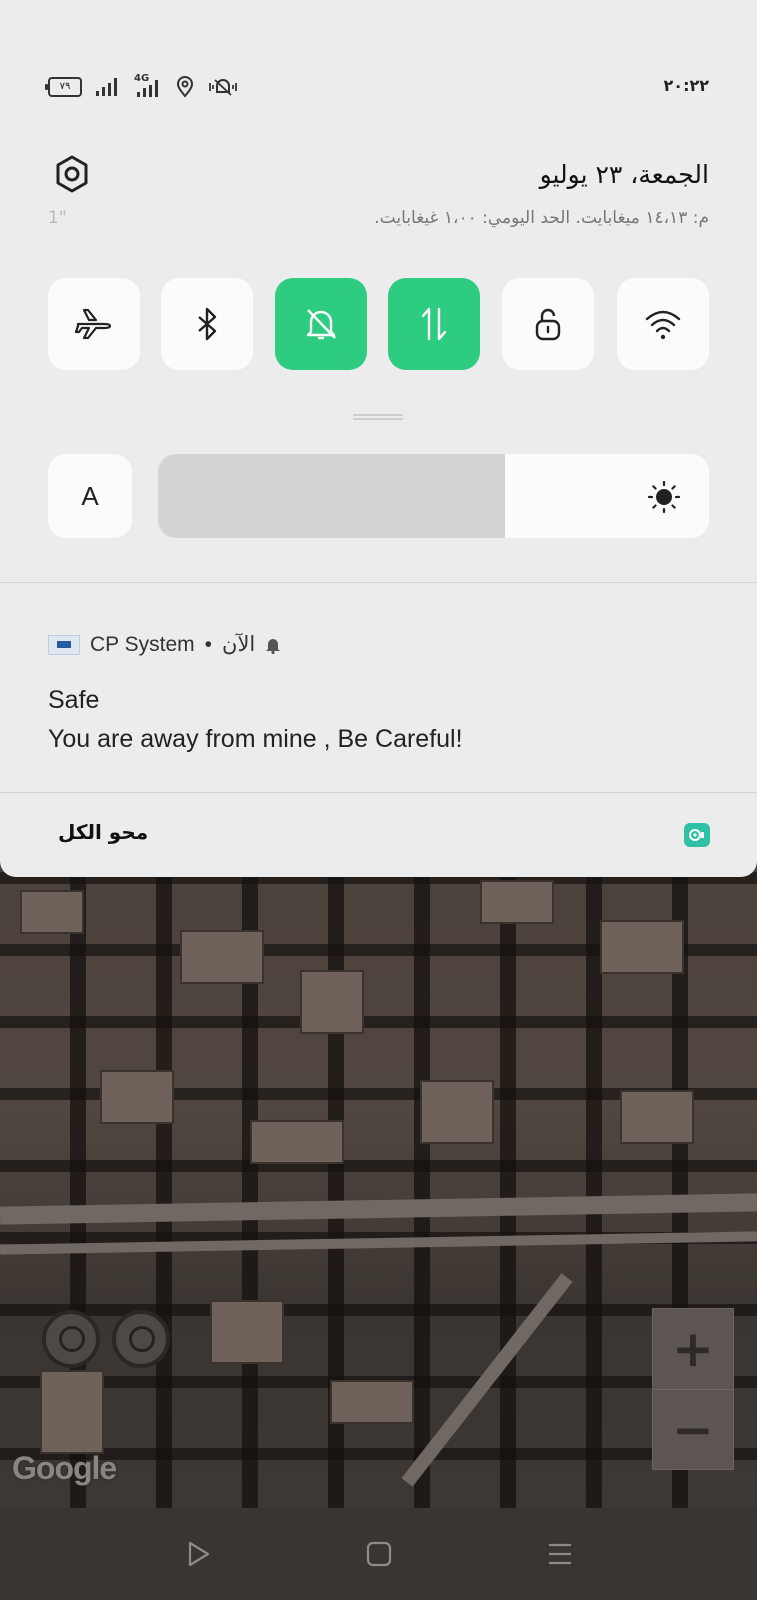  I want to click on bell-off-icon, so click(321, 324).